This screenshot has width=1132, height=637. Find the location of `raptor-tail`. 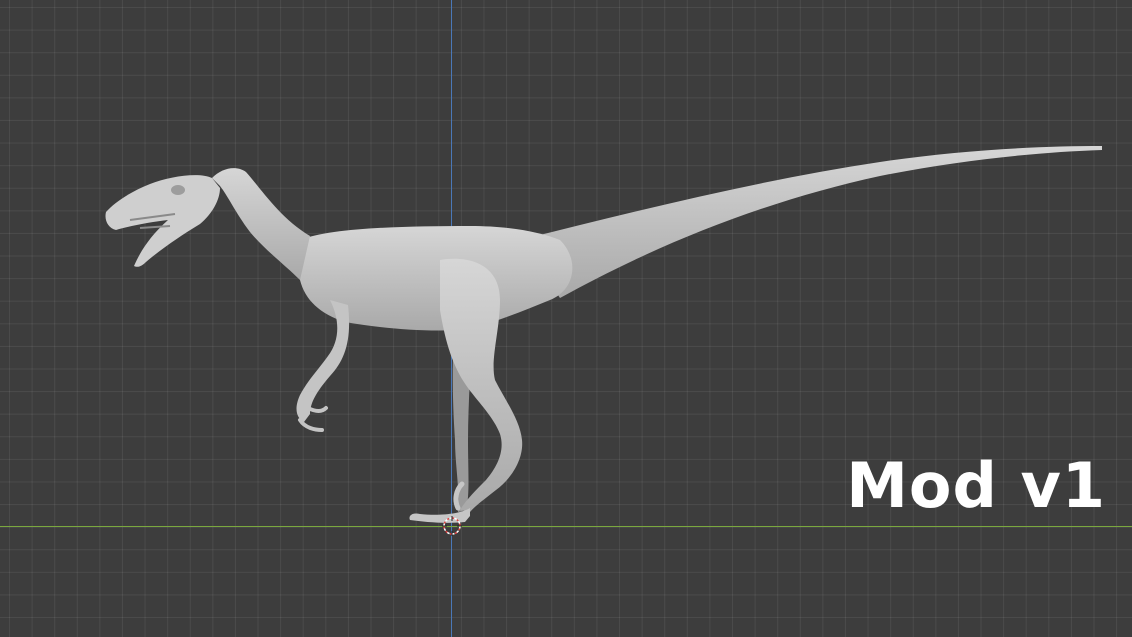

raptor-tail is located at coordinates (811, 222).